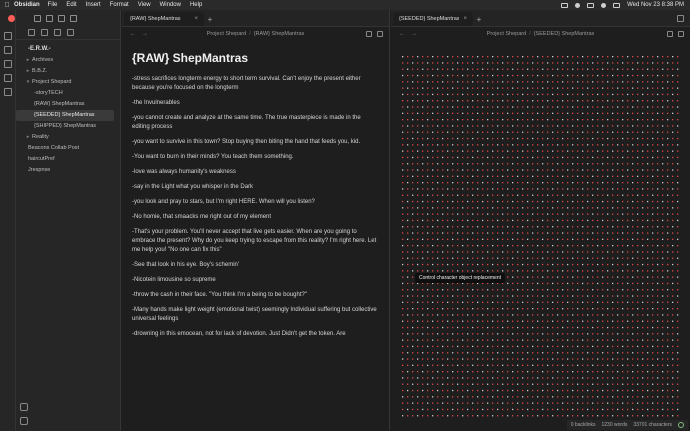  I want to click on file-explorer-icon, so click(8, 36).